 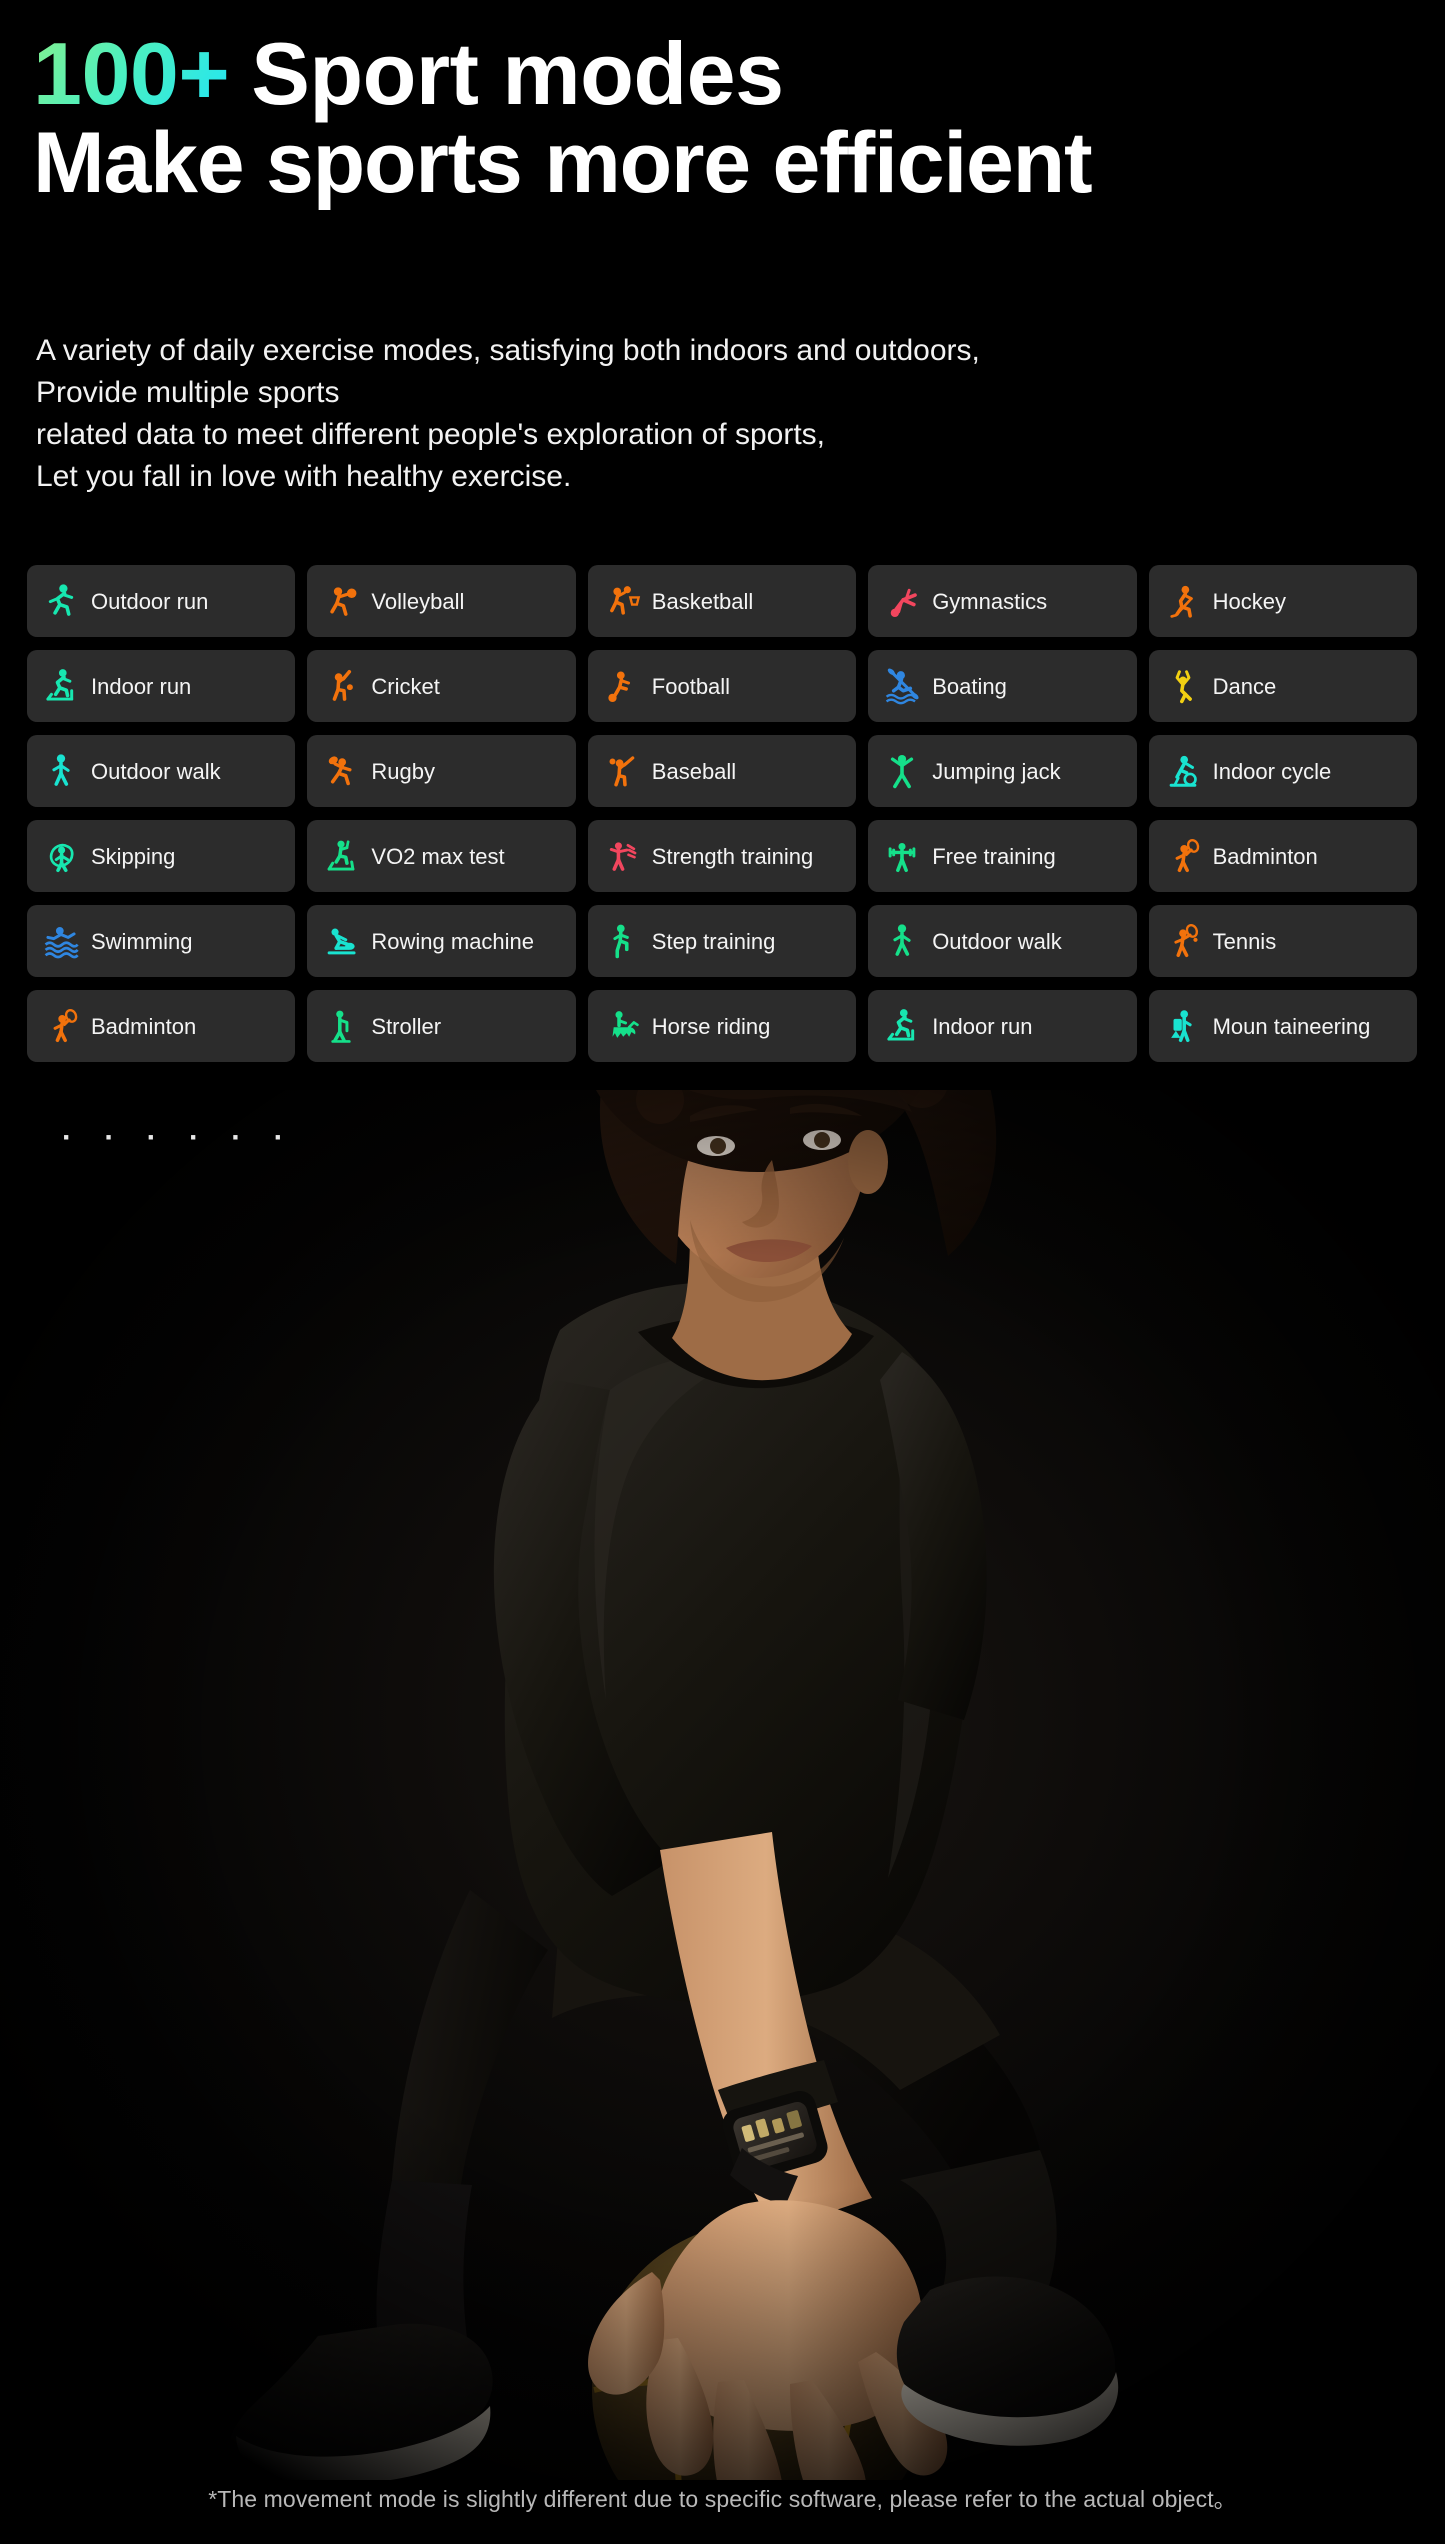 What do you see at coordinates (453, 941) in the screenshot?
I see `sport-mode-label: Rowing machine` at bounding box center [453, 941].